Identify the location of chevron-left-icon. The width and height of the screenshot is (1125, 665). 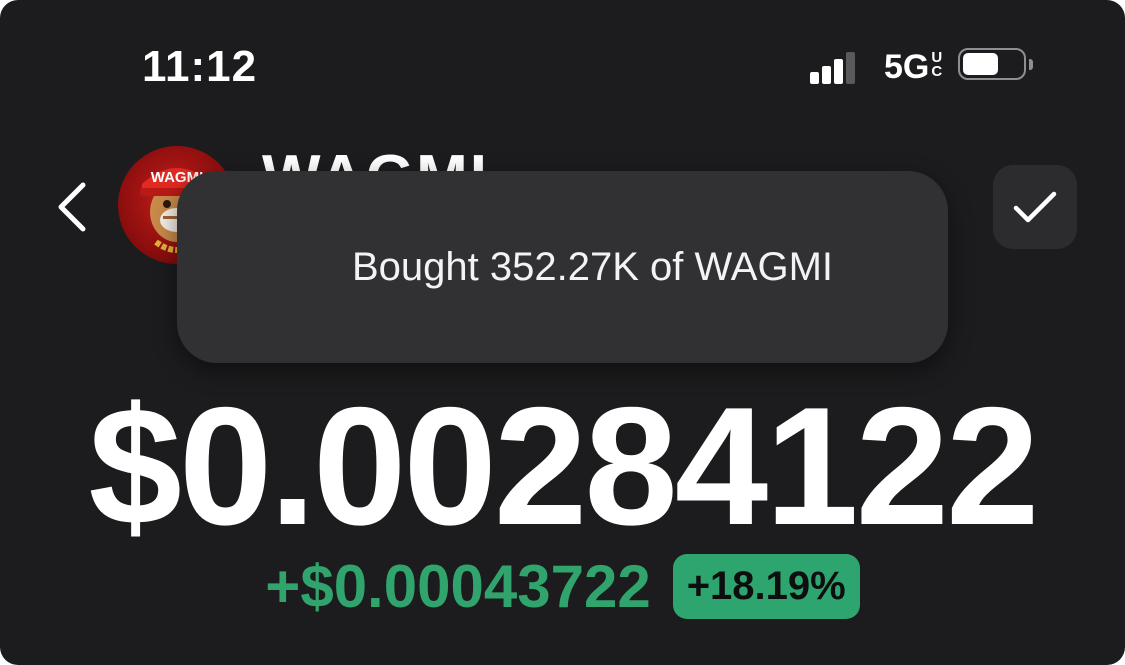
(72, 207).